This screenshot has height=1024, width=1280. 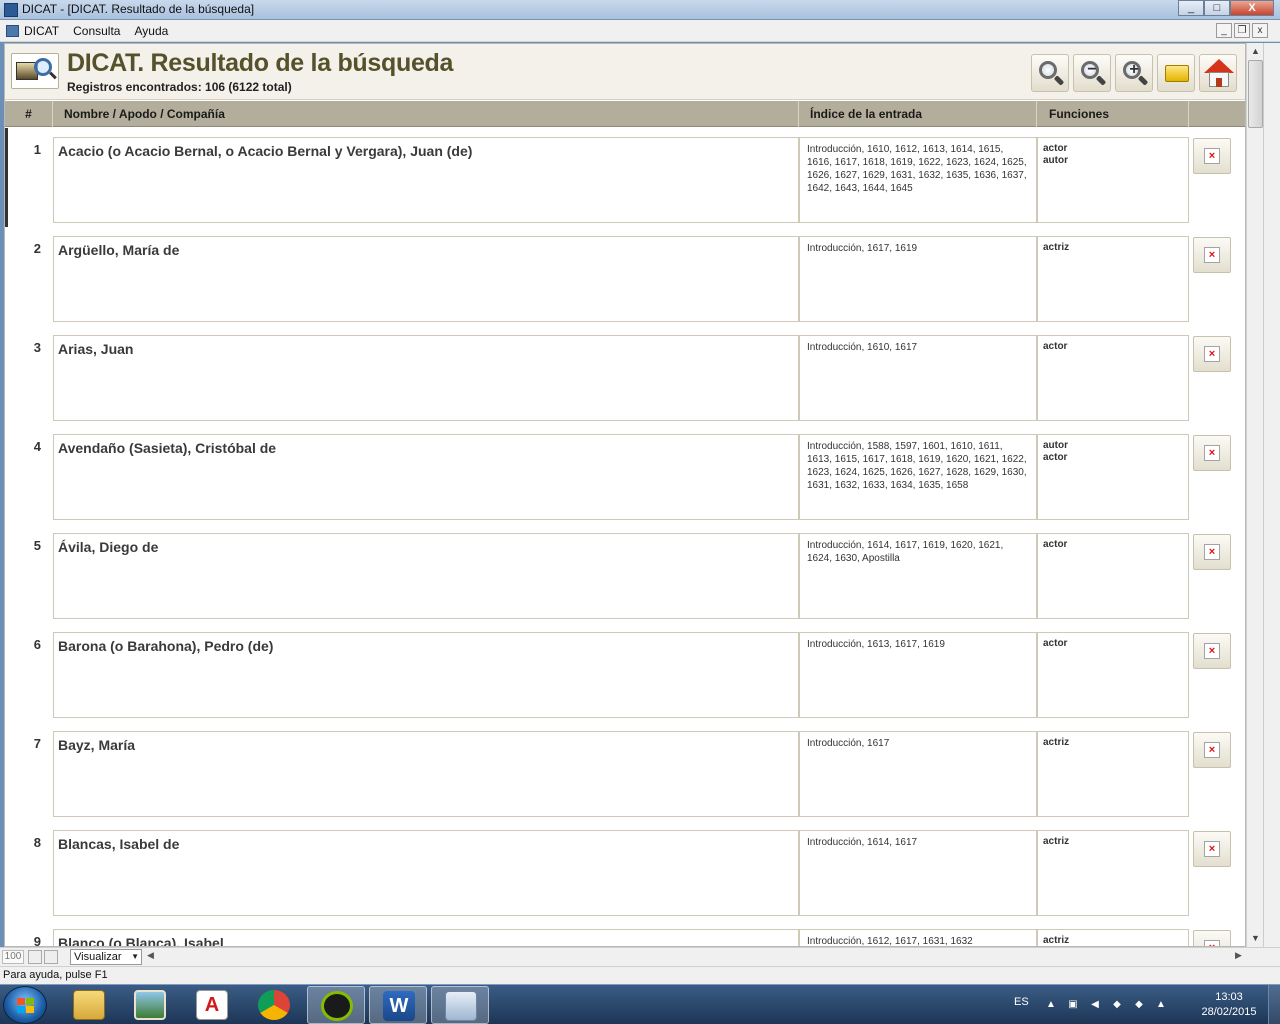 What do you see at coordinates (1229, 997) in the screenshot?
I see `clock-time: 13:03` at bounding box center [1229, 997].